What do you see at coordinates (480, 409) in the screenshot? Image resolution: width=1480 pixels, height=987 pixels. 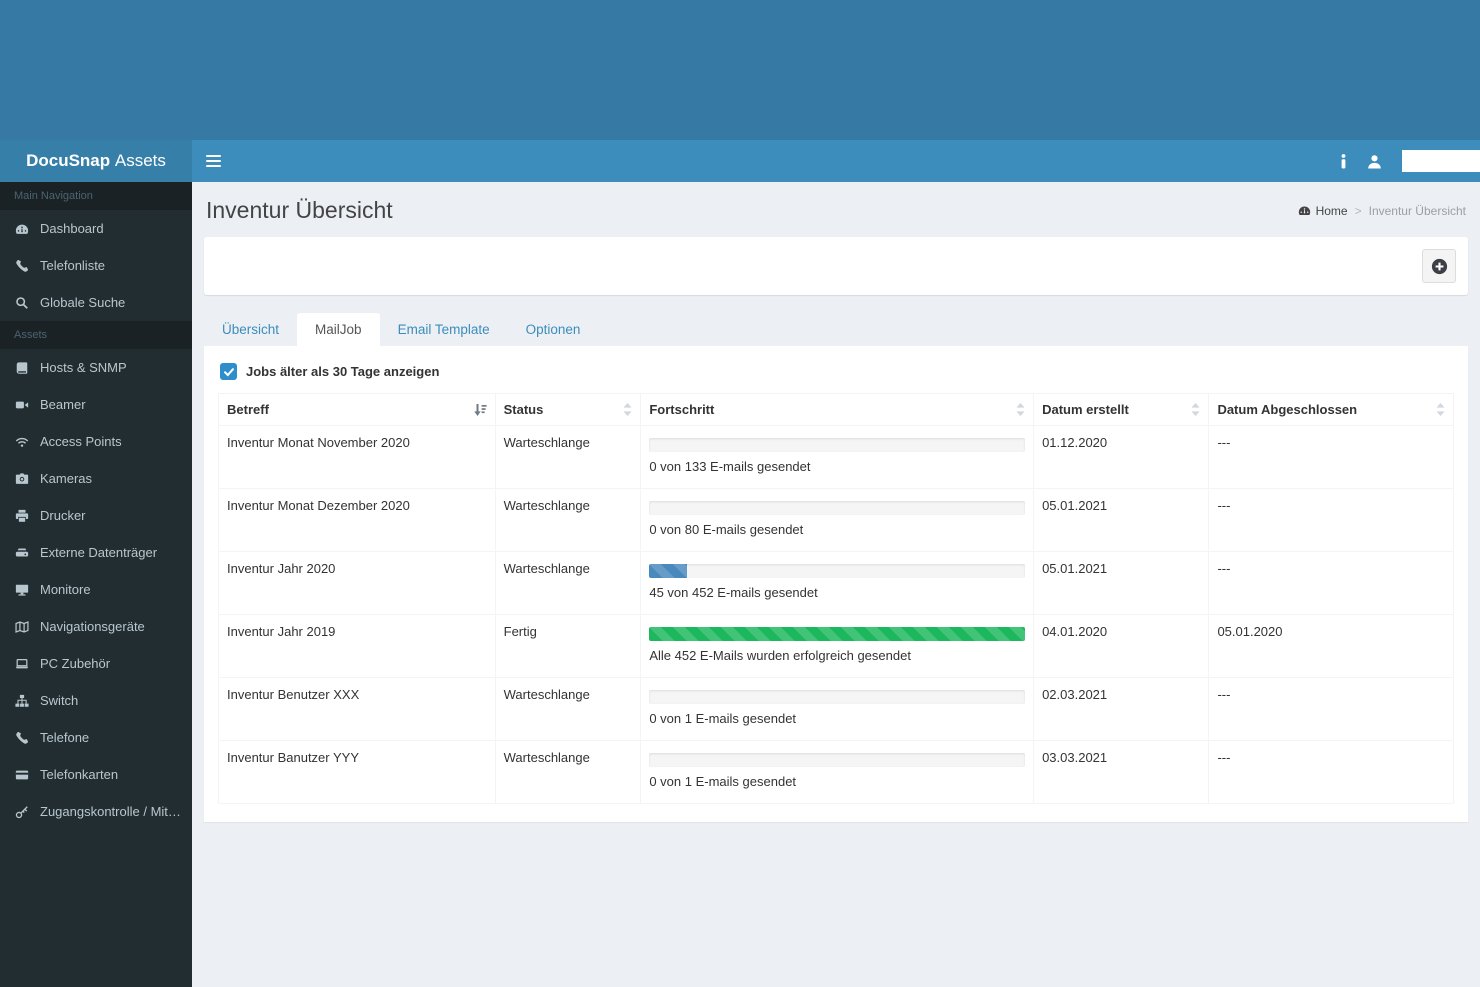 I see `sort-desc-icon` at bounding box center [480, 409].